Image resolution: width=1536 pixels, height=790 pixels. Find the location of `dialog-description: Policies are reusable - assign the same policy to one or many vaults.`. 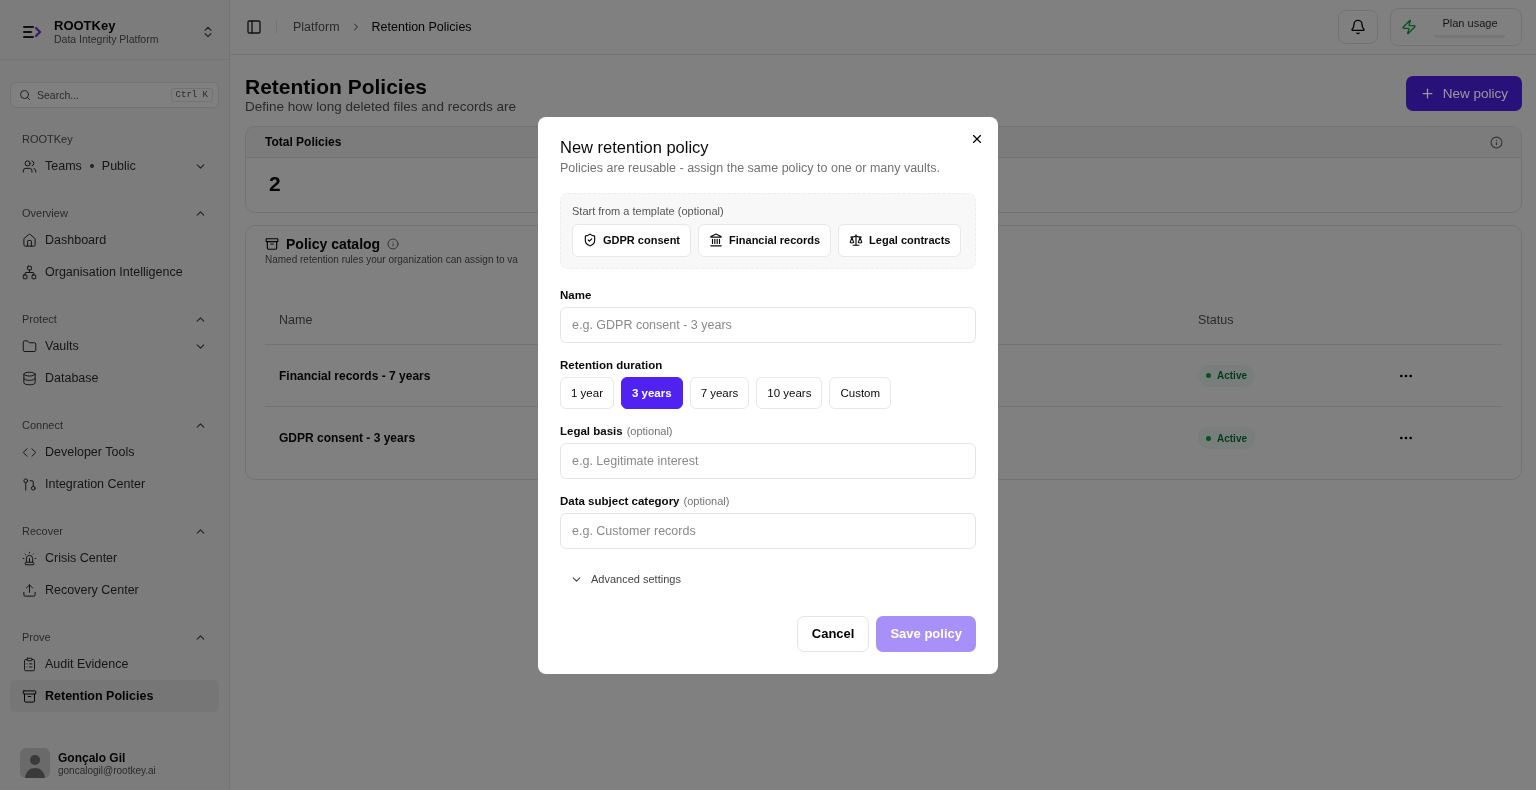

dialog-description: Policies are reusable - assign the same policy to one or many vaults. is located at coordinates (751, 167).